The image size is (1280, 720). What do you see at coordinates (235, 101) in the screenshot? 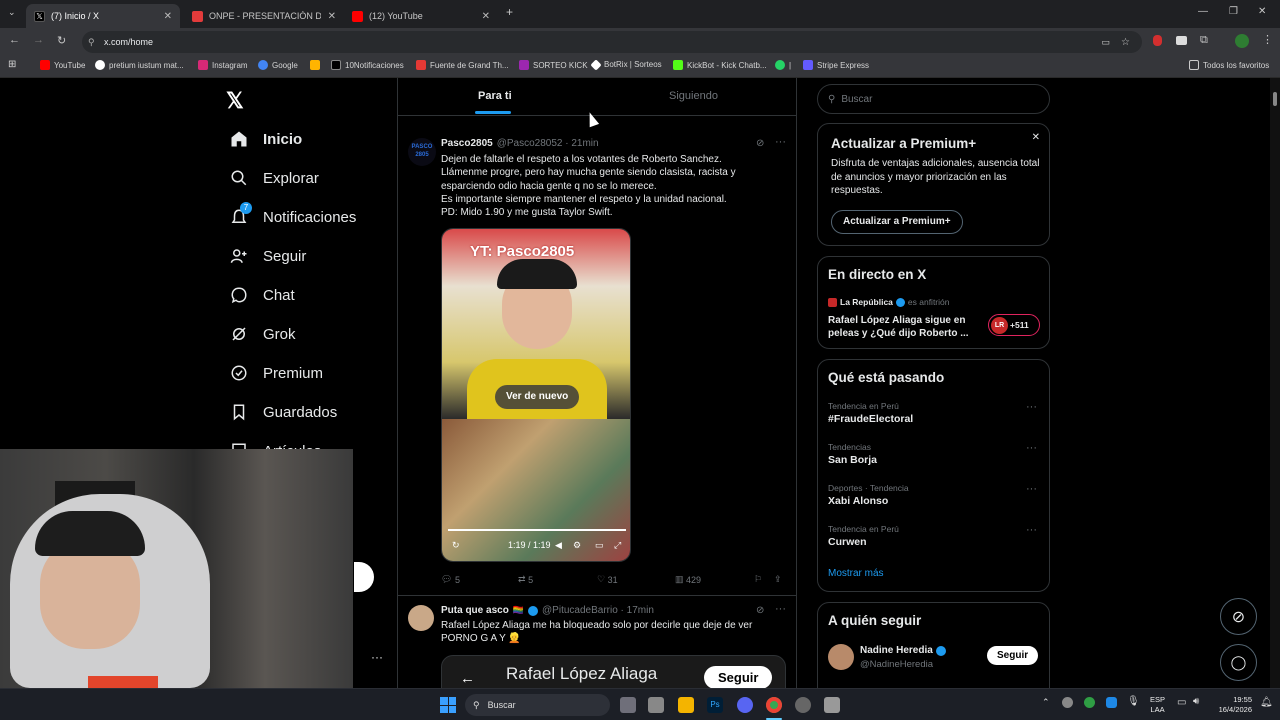
I see `x-logo-icon: 𝕏` at bounding box center [235, 101].